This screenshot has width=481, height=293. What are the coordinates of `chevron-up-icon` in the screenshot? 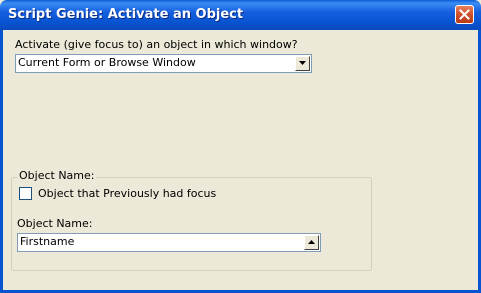 It's located at (311, 242).